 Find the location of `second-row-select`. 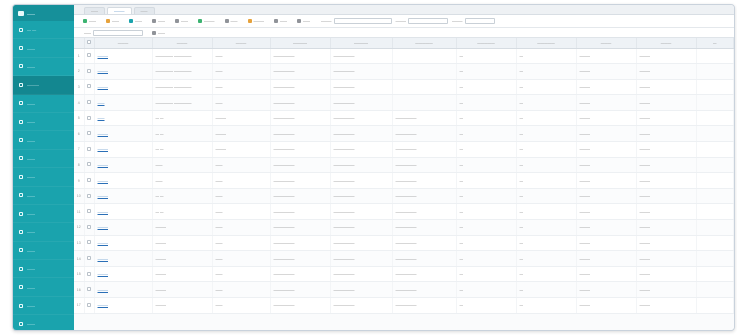

second-row-select is located at coordinates (118, 32).